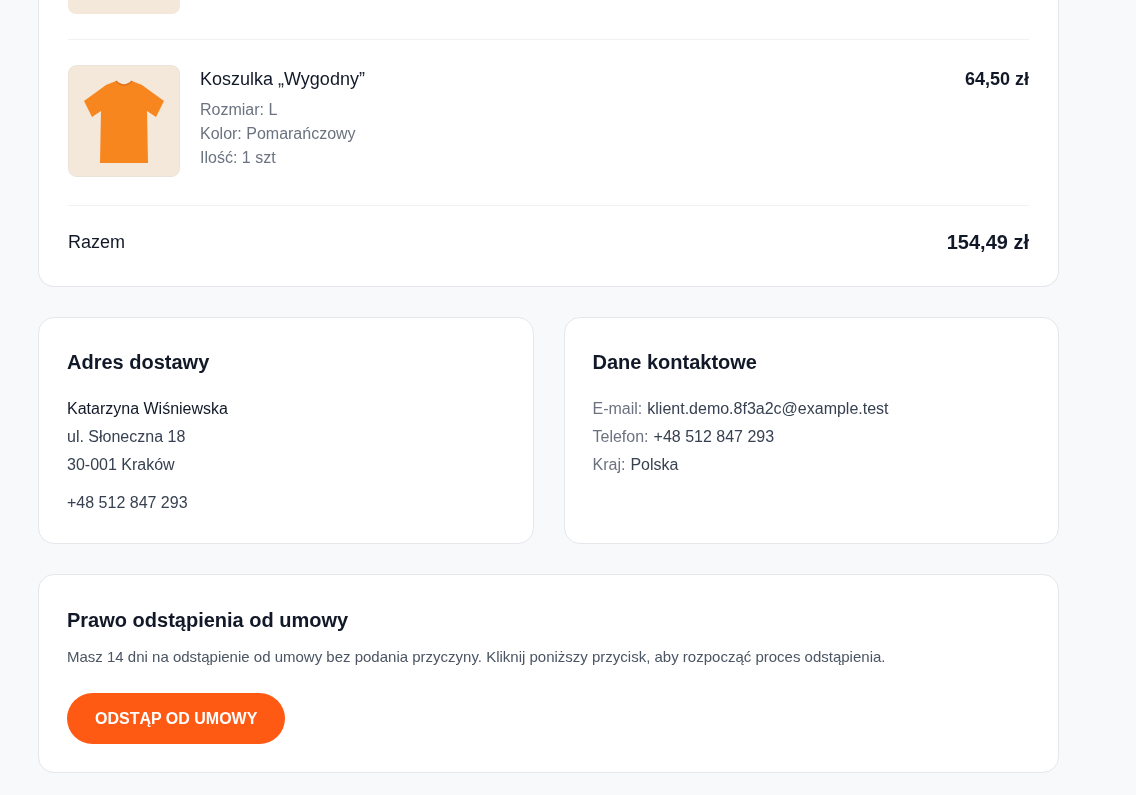 The height and width of the screenshot is (795, 1136). What do you see at coordinates (121, 465) in the screenshot?
I see `address-line: 30-001 Kraków` at bounding box center [121, 465].